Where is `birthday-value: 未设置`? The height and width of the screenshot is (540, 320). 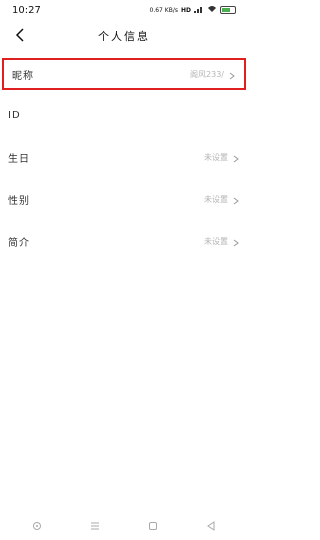 birthday-value: 未设置 is located at coordinates (216, 157).